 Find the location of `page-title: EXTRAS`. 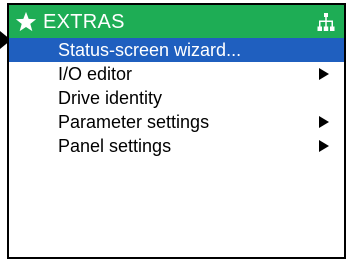

page-title: EXTRAS is located at coordinates (84, 22).